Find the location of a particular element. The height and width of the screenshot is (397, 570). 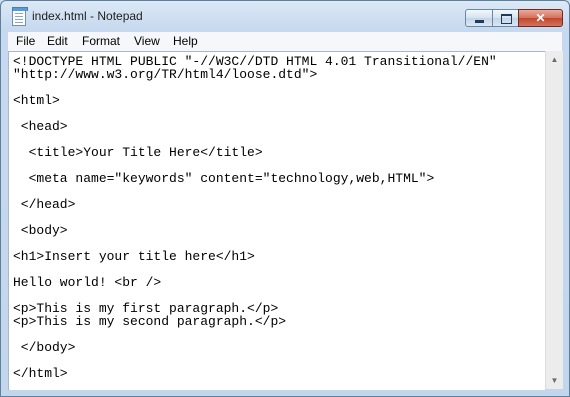

text-line: <title>Your Title Here</title> is located at coordinates (138, 152).